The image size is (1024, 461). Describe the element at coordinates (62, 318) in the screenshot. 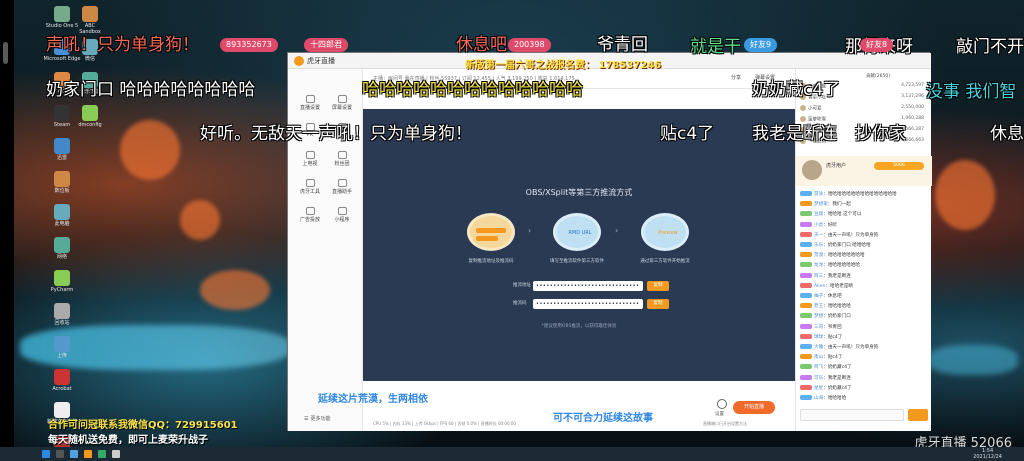

I see `desktop-shortcut: 回收站` at that location.